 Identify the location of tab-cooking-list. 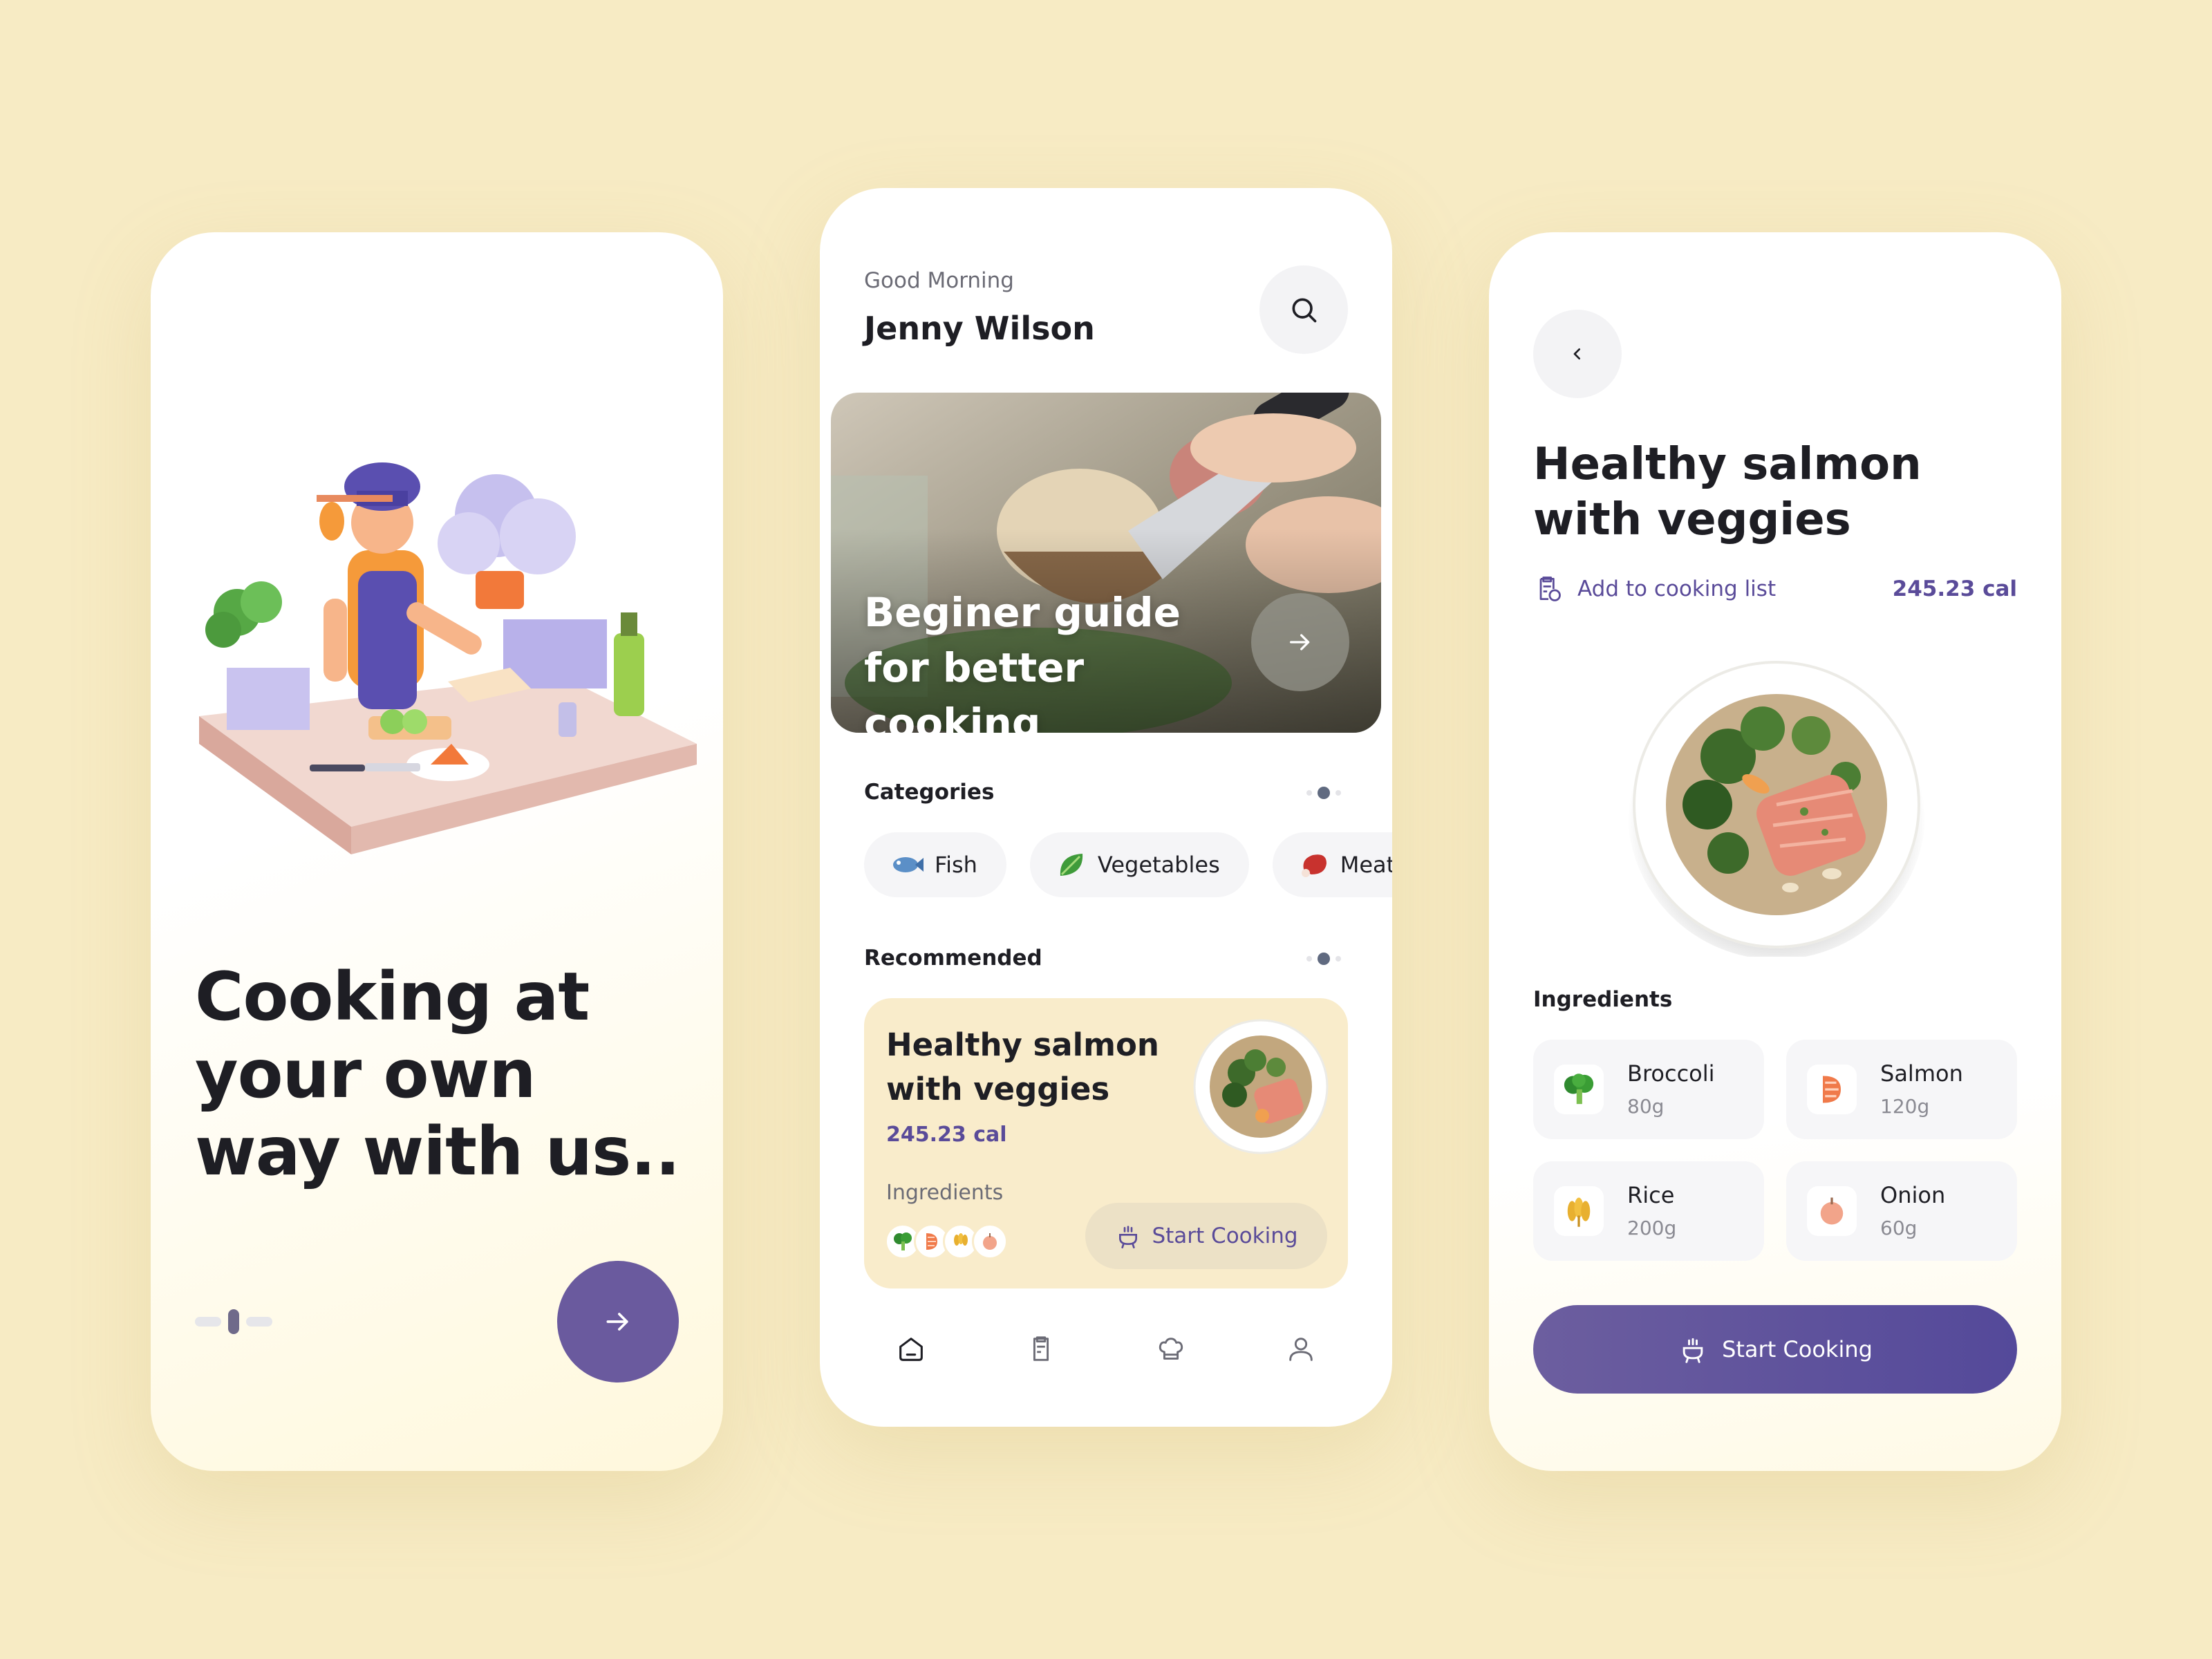
(1041, 1349).